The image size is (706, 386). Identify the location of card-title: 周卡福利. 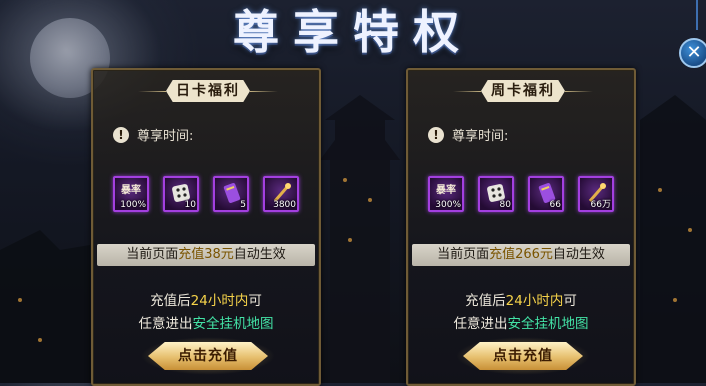
(523, 91).